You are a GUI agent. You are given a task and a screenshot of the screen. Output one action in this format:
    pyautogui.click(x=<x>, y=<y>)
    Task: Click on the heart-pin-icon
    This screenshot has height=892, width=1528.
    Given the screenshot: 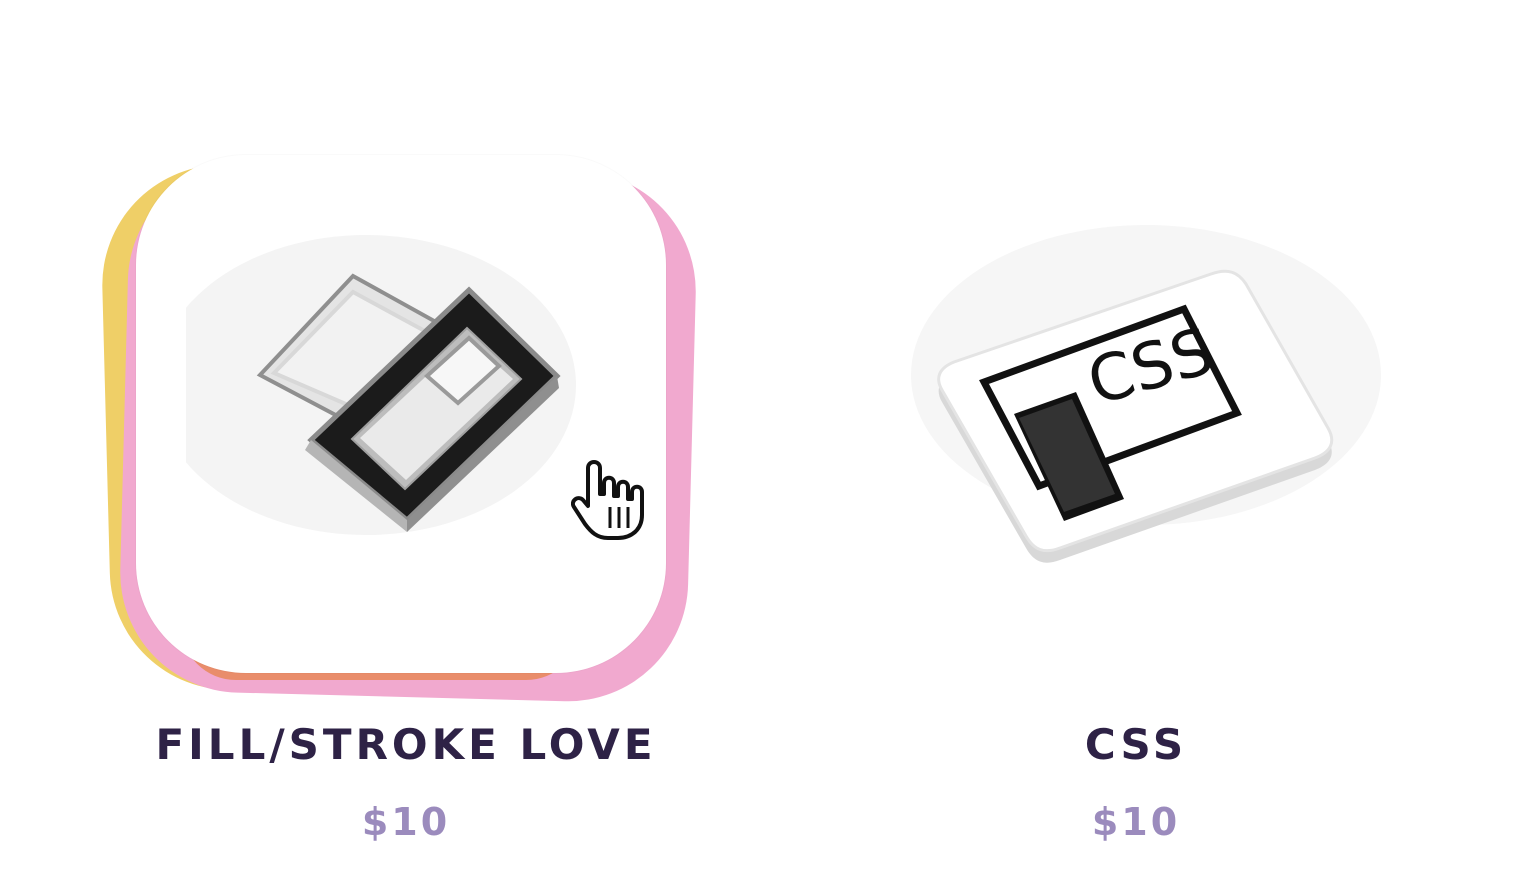 What is the action you would take?
    pyautogui.click(x=381, y=385)
    